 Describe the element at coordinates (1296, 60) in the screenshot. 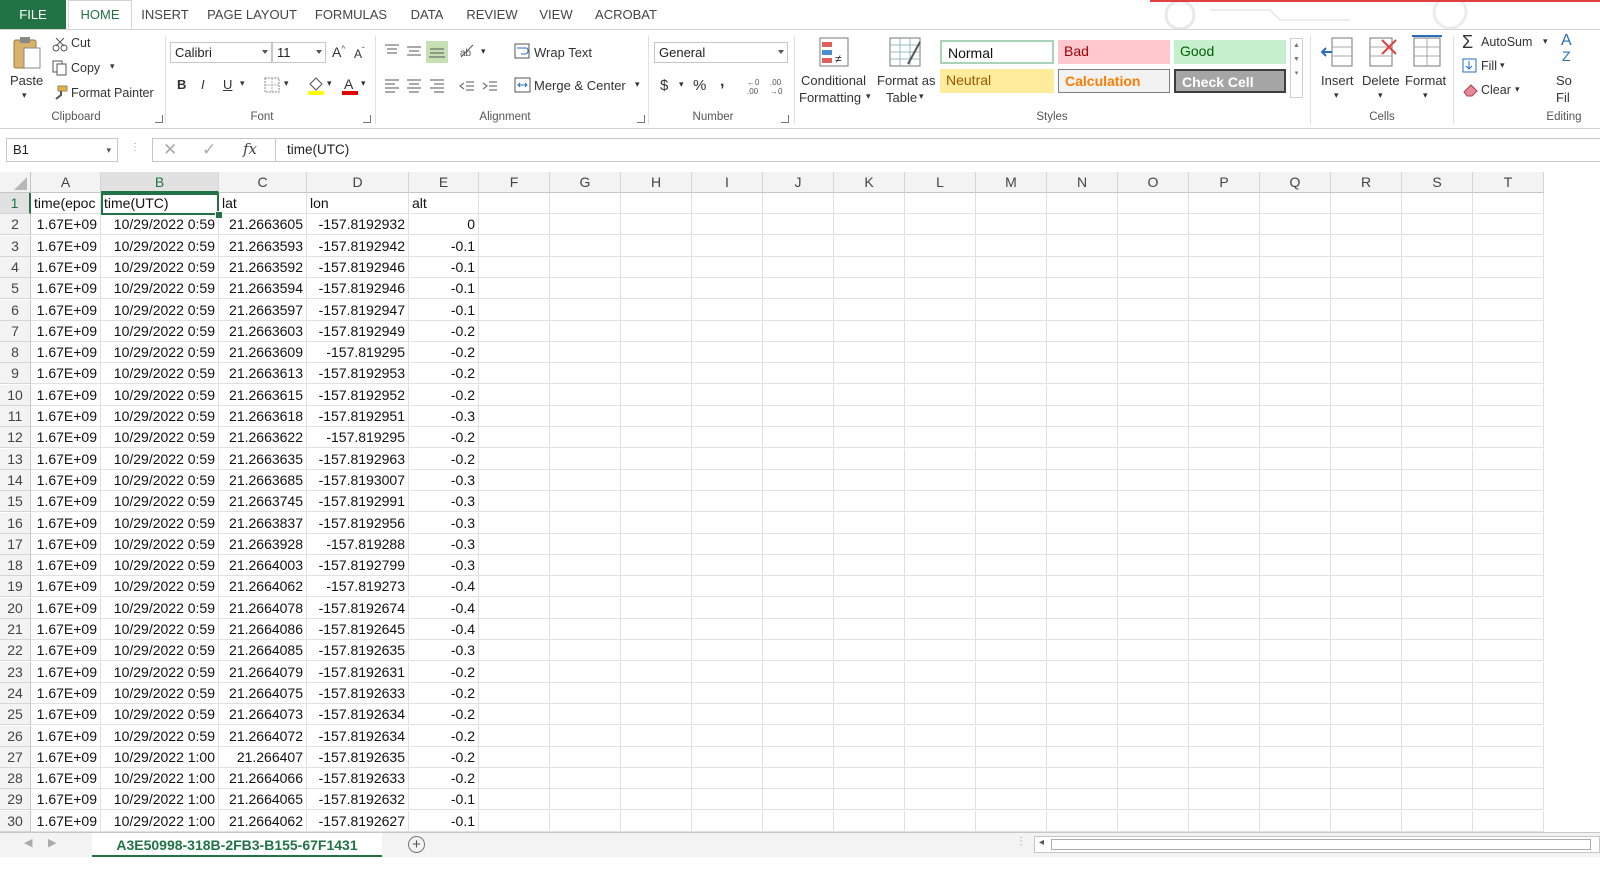

I see `scroll-down-icon: ▼` at that location.